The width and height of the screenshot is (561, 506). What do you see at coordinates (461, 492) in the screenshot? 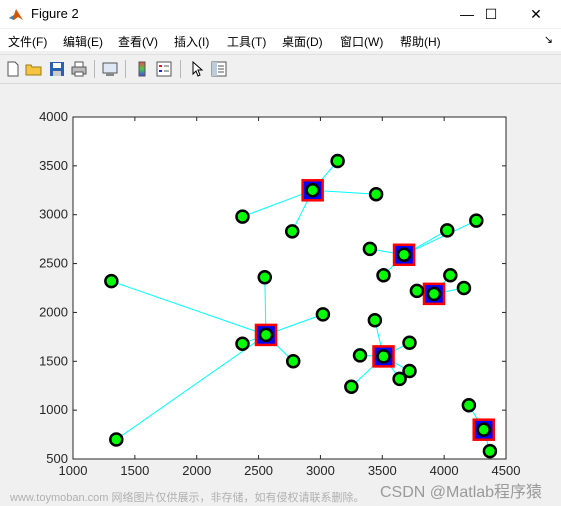
I see `csdn-watermark: CSDN @Matlab程序猿` at bounding box center [461, 492].